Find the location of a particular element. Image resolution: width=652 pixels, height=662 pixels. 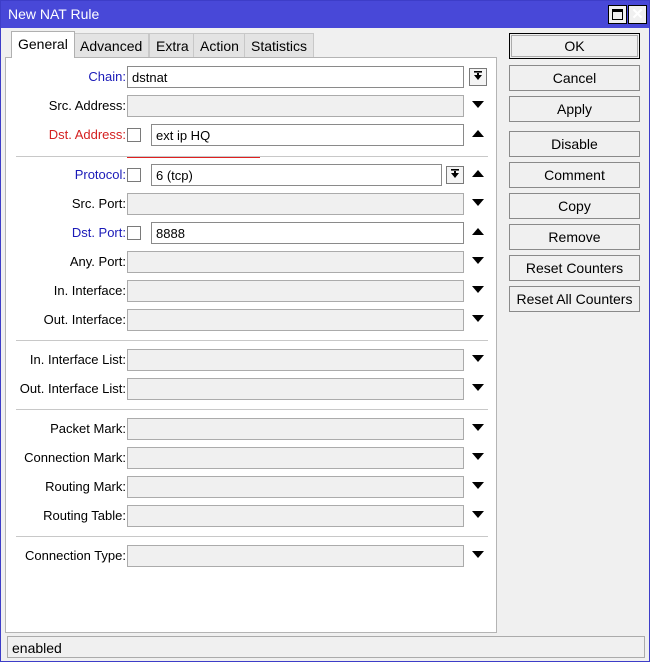

comment-button: Comment is located at coordinates (574, 175).